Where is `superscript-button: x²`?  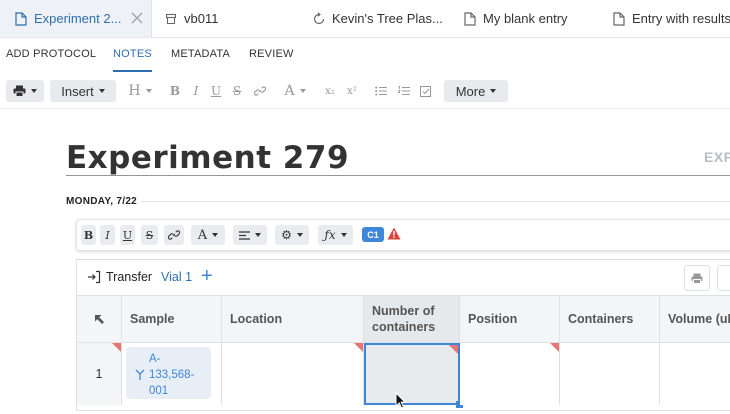
superscript-button: x² is located at coordinates (352, 91).